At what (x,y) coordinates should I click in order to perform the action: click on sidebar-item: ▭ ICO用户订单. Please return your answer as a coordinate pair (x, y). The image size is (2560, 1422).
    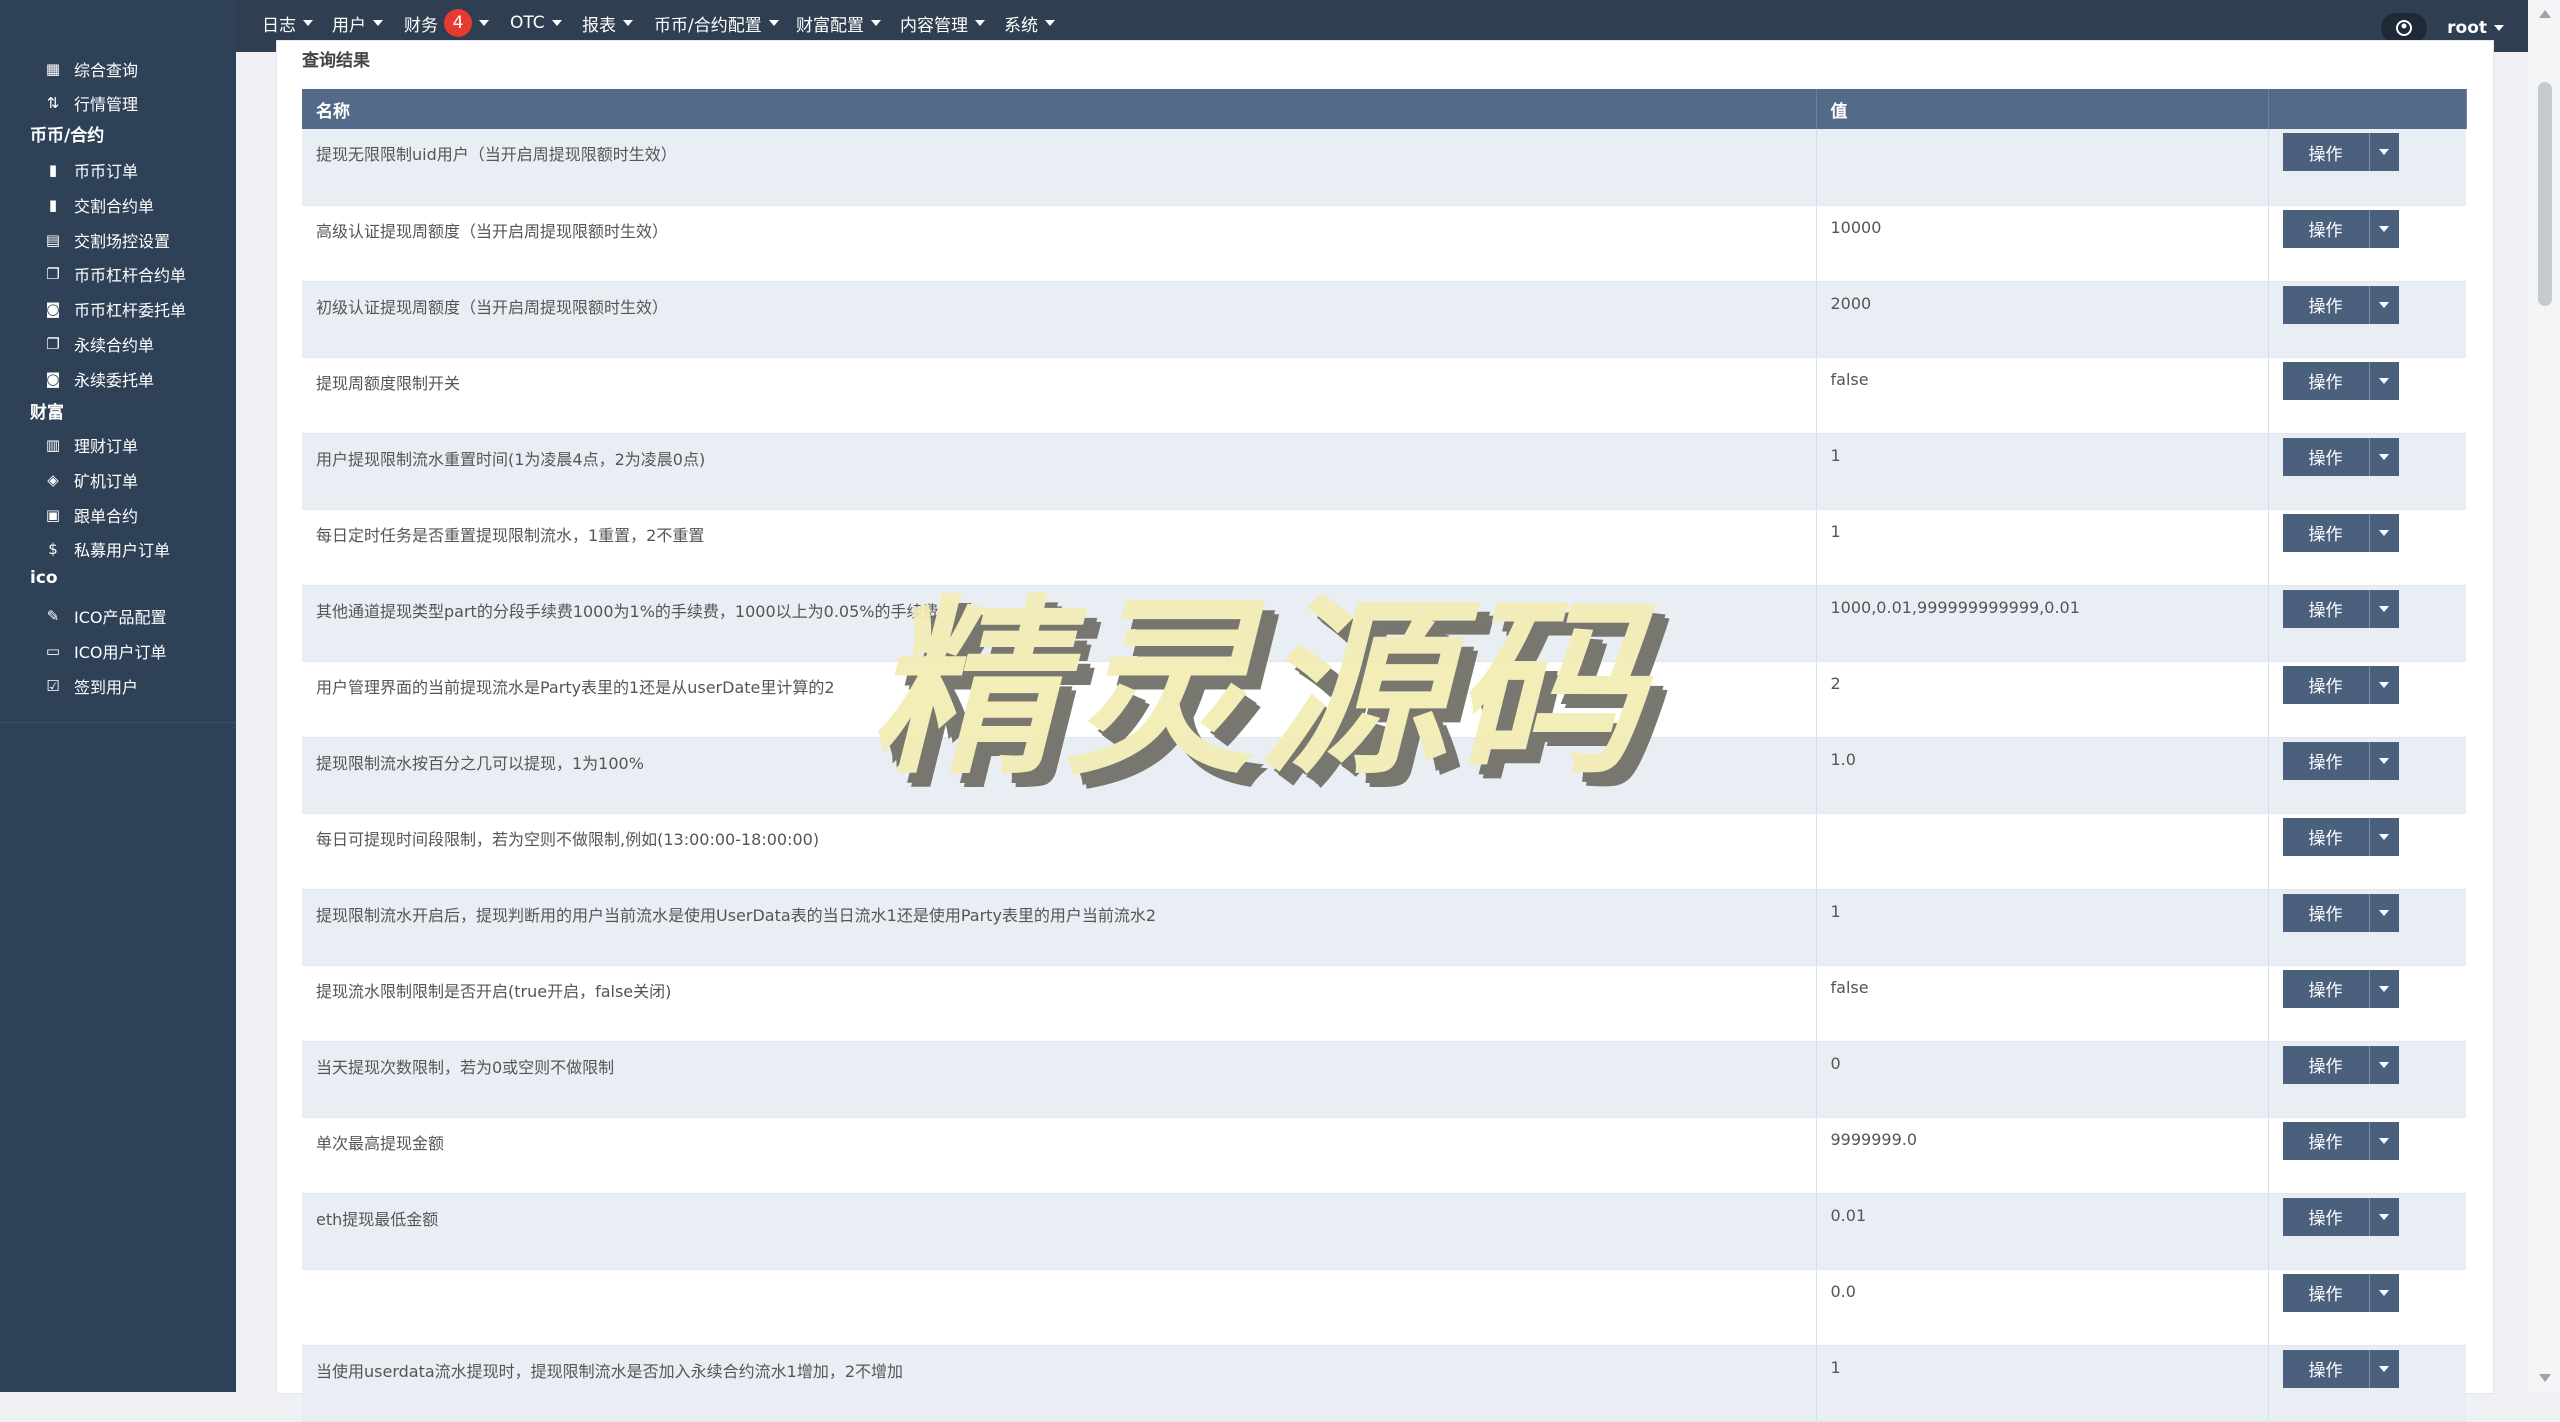
    Looking at the image, I should click on (105, 651).